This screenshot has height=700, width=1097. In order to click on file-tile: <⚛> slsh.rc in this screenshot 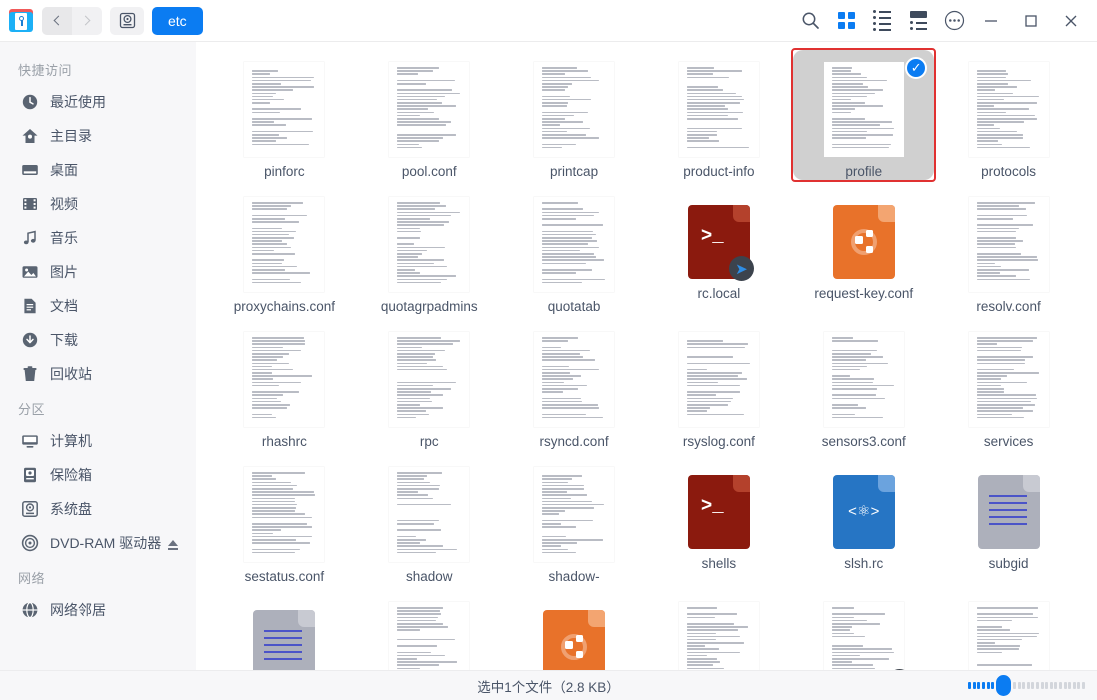, I will do `click(864, 520)`.